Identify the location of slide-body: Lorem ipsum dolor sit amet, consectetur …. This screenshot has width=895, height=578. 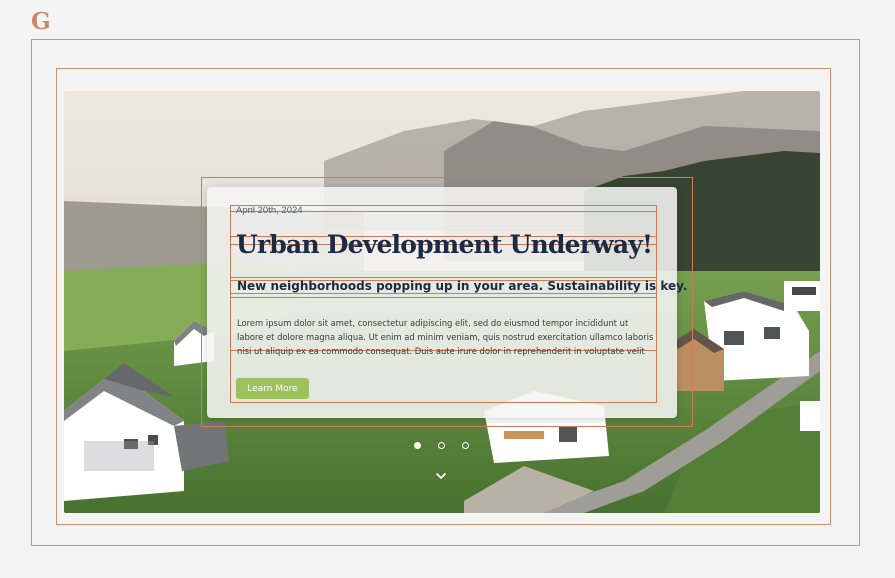
(445, 337).